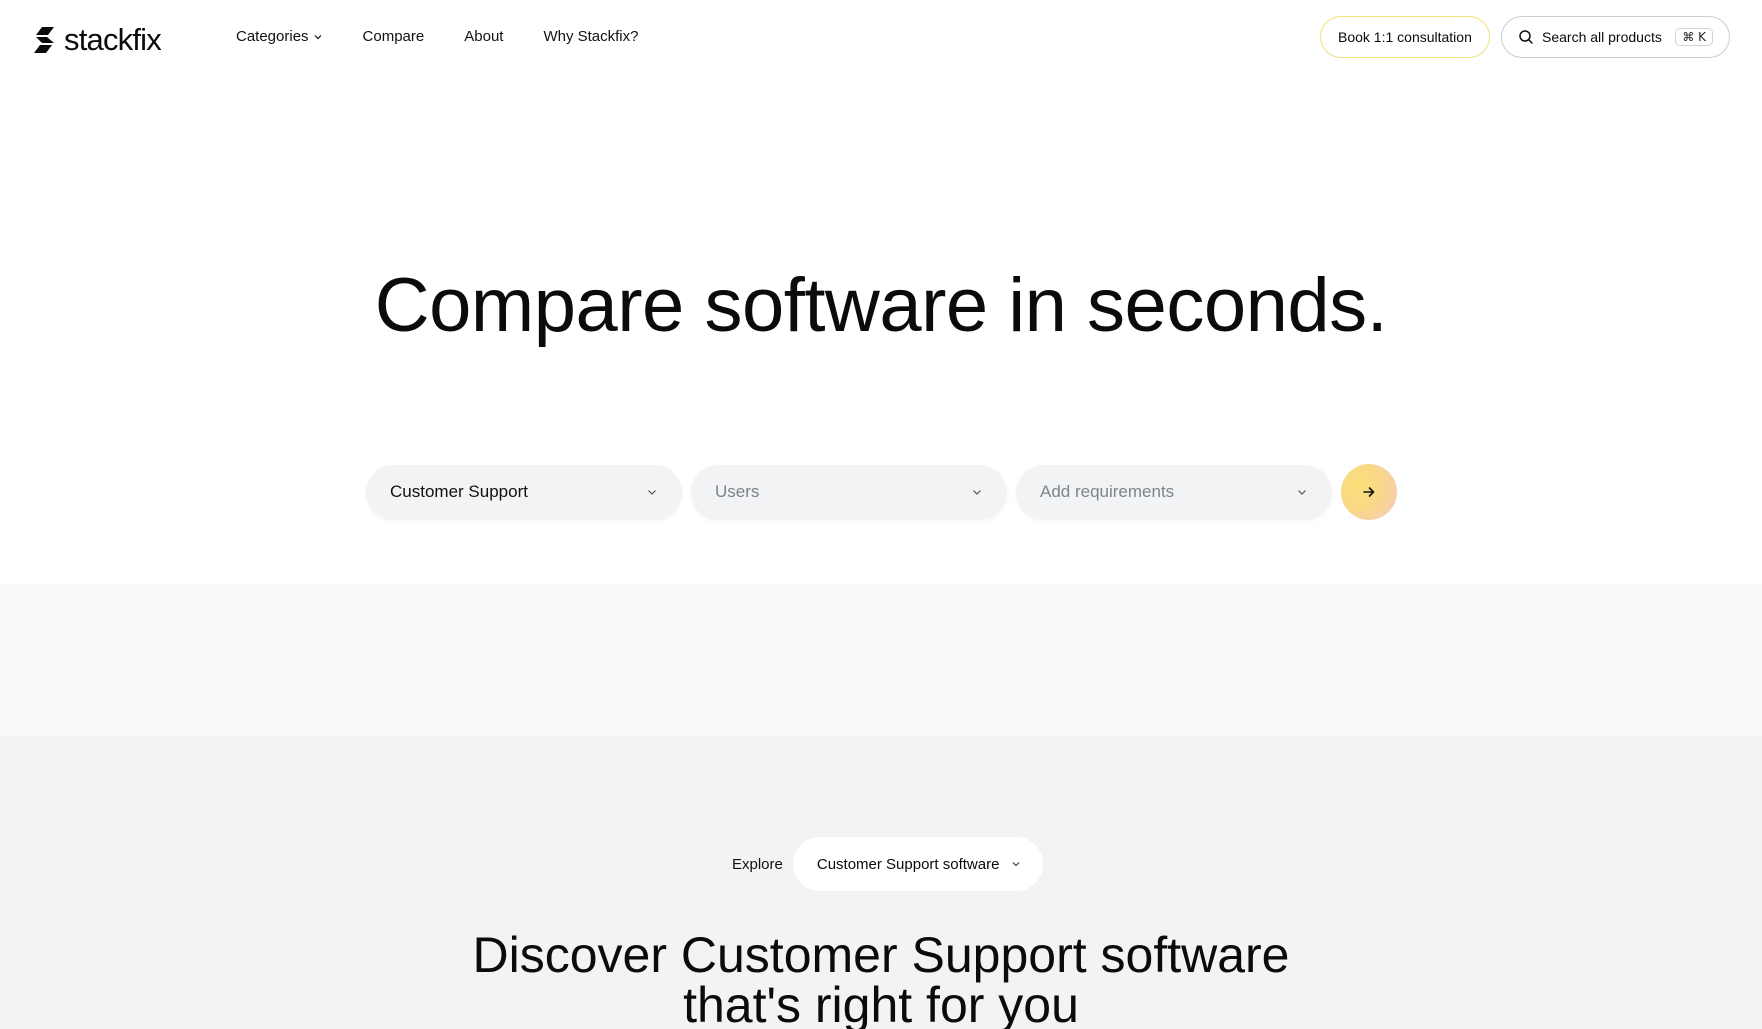 The height and width of the screenshot is (1029, 1762). What do you see at coordinates (272, 36) in the screenshot?
I see `nav-categories-label: Categories` at bounding box center [272, 36].